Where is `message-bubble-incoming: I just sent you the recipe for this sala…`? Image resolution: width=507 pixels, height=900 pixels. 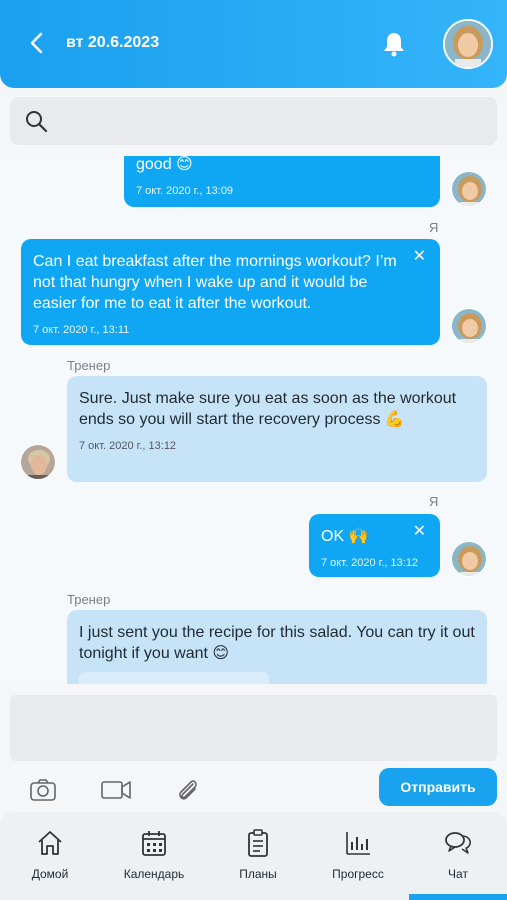 message-bubble-incoming: I just sent you the recipe for this sala… is located at coordinates (277, 647).